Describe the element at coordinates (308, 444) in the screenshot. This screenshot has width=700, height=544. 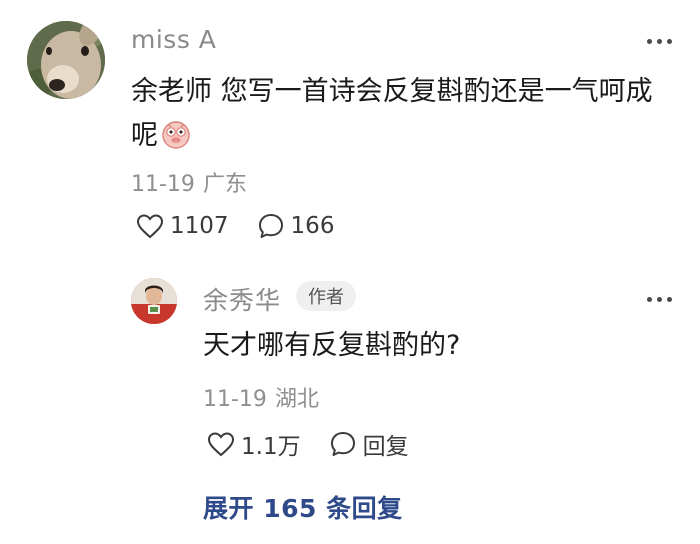
I see `reply-actions: 1.1万 回复` at that location.